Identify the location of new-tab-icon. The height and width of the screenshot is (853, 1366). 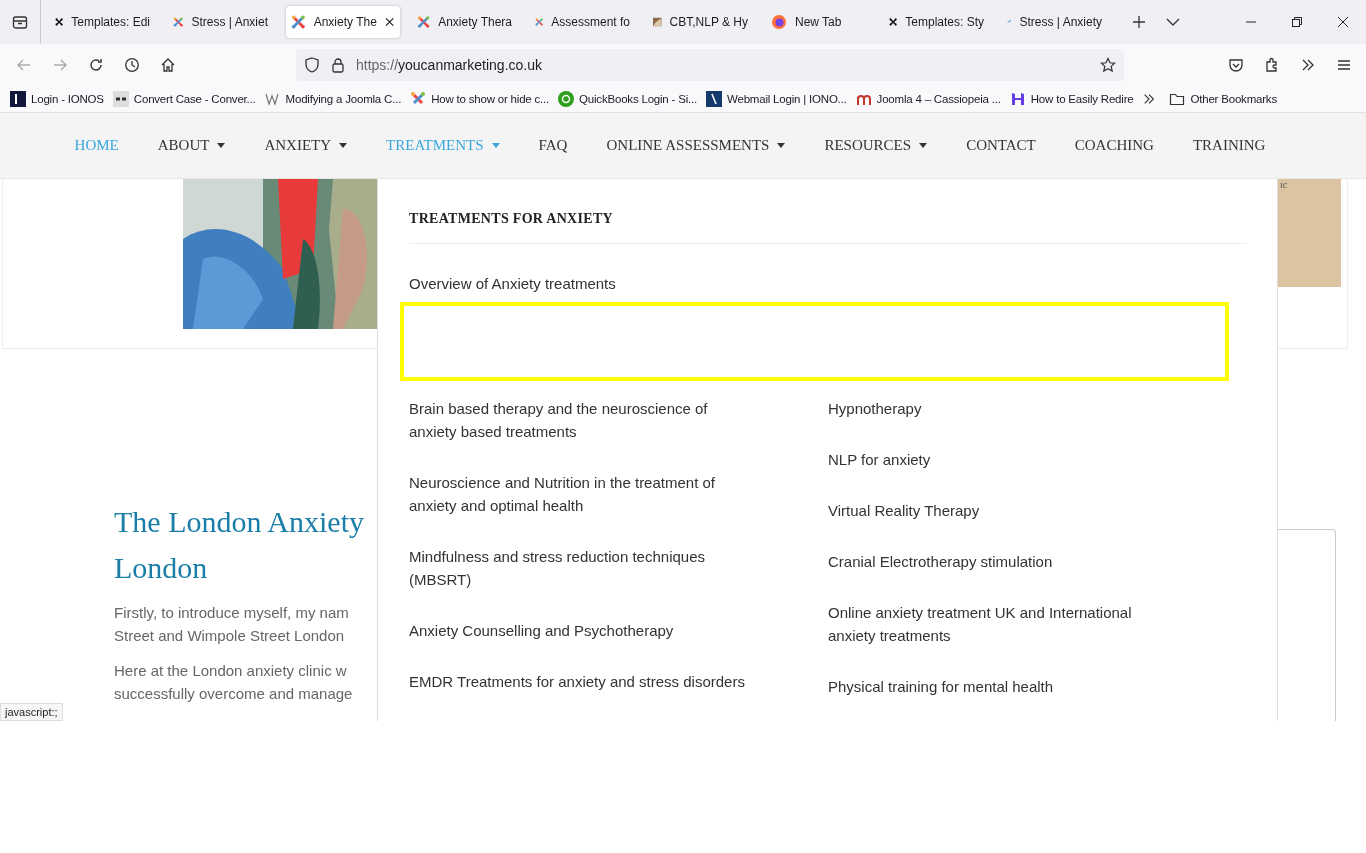
(1139, 22).